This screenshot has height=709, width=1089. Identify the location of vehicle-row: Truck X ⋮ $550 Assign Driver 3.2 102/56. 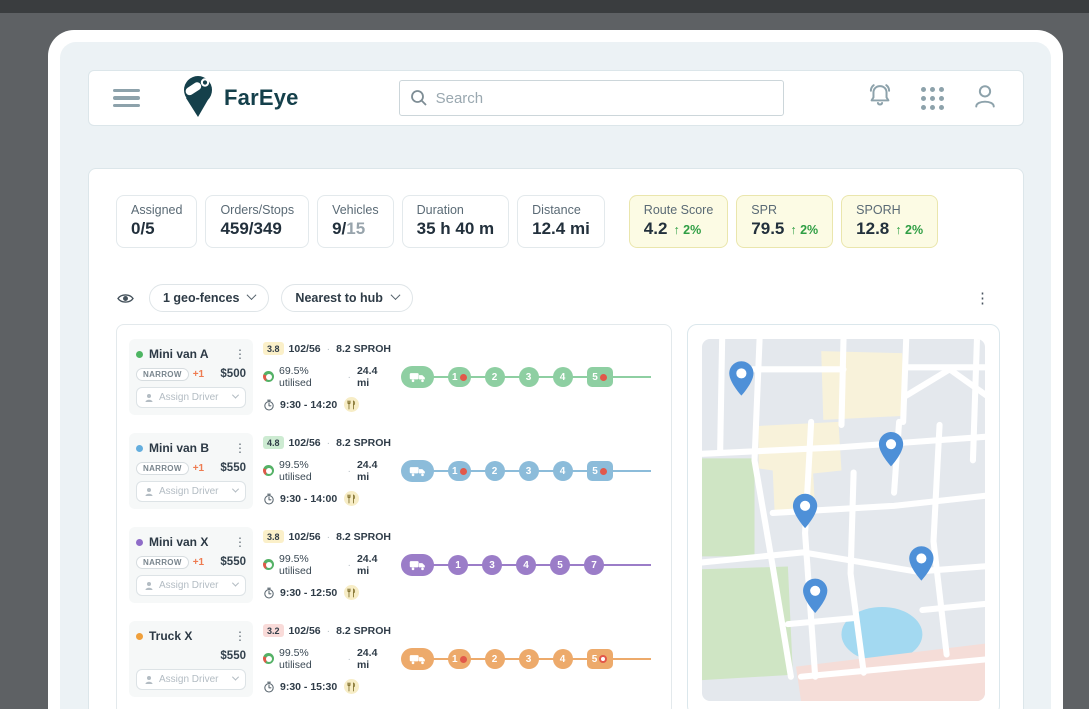
(394, 659).